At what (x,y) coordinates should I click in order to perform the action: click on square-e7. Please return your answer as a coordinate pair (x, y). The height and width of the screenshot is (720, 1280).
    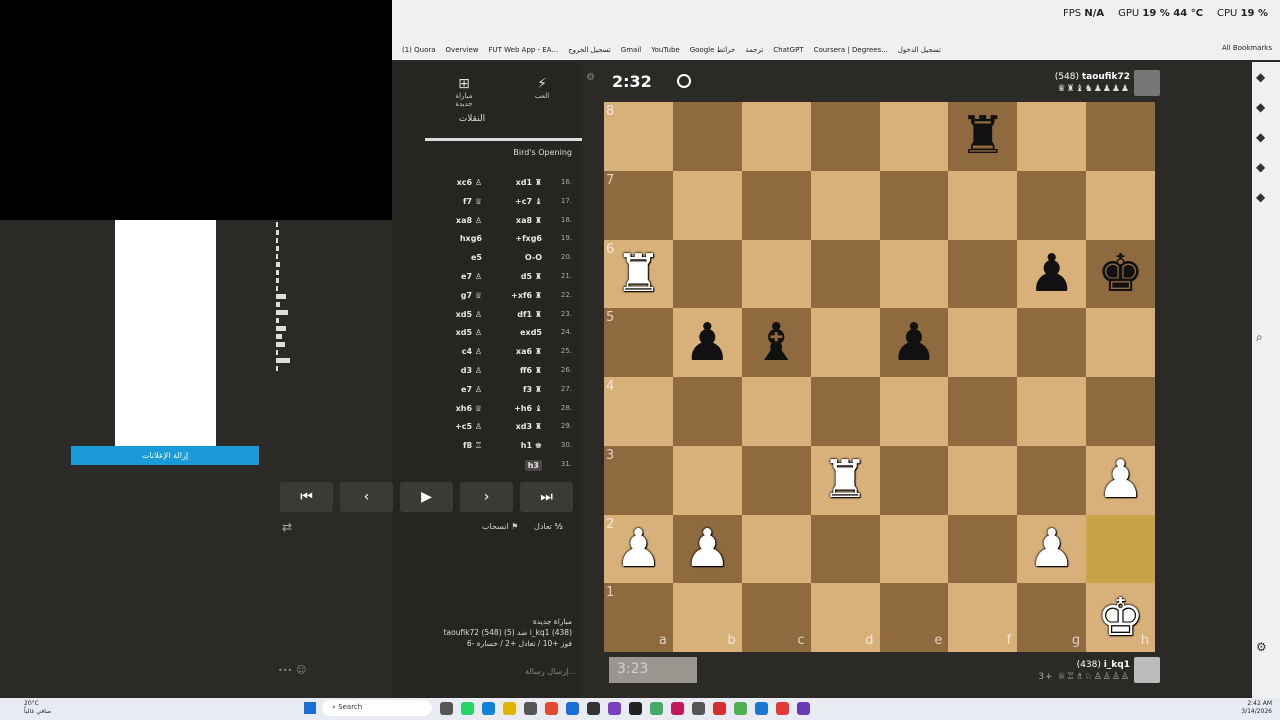
    Looking at the image, I should click on (914, 205).